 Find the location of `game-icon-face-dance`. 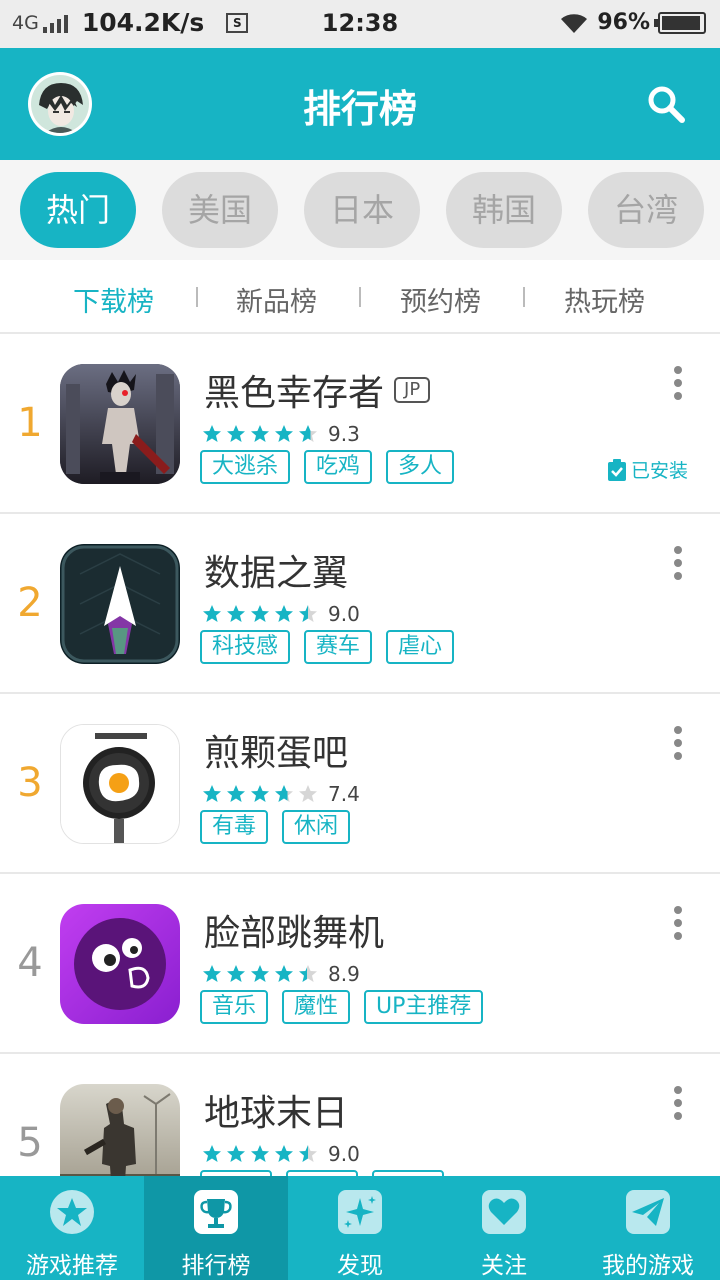

game-icon-face-dance is located at coordinates (120, 964).